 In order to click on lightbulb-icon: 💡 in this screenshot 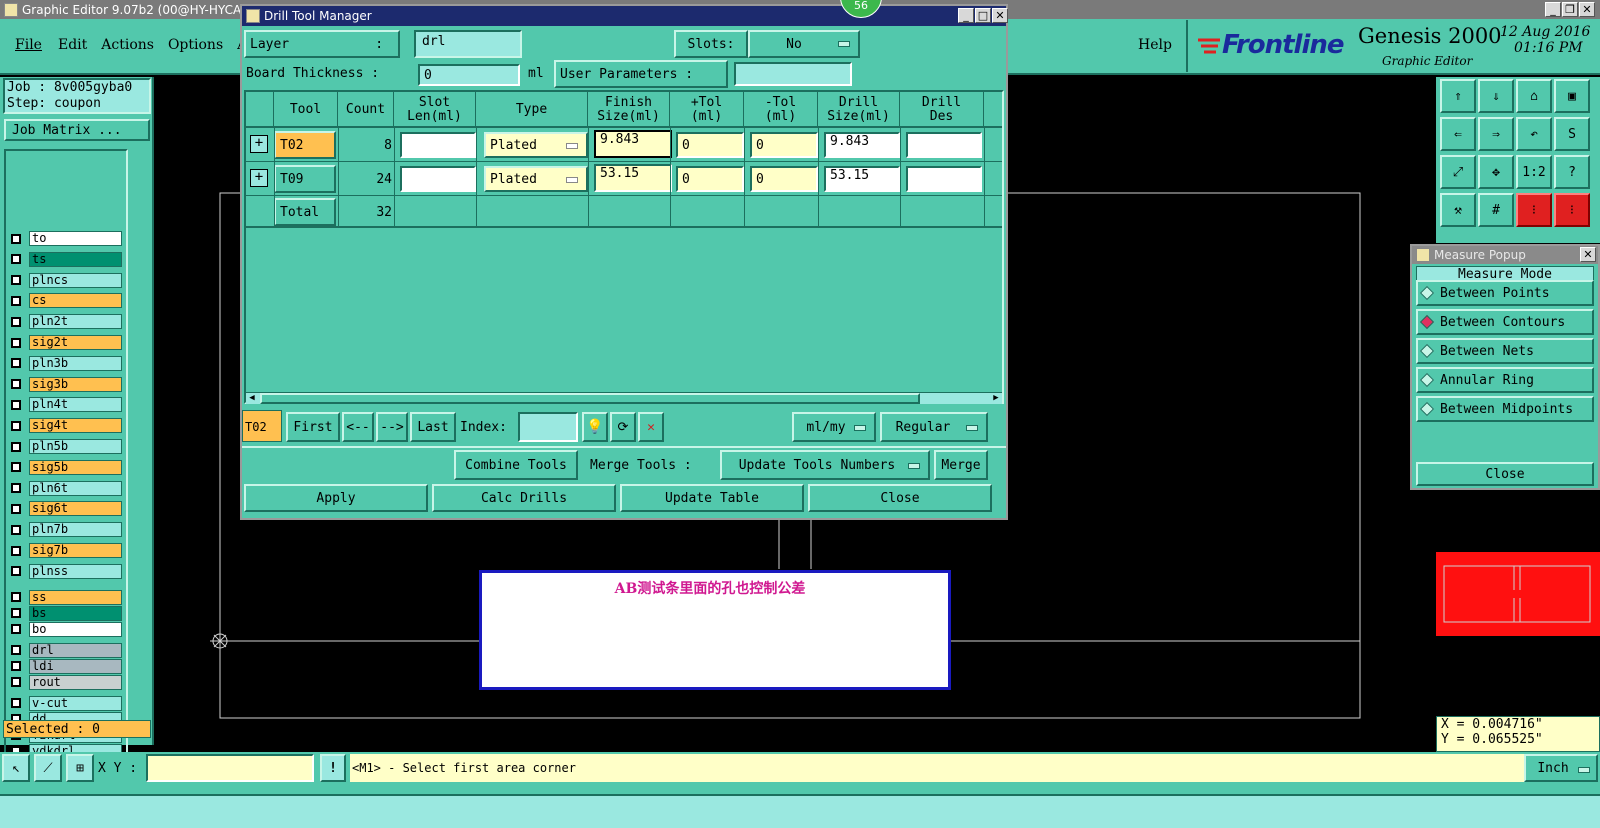, I will do `click(595, 427)`.